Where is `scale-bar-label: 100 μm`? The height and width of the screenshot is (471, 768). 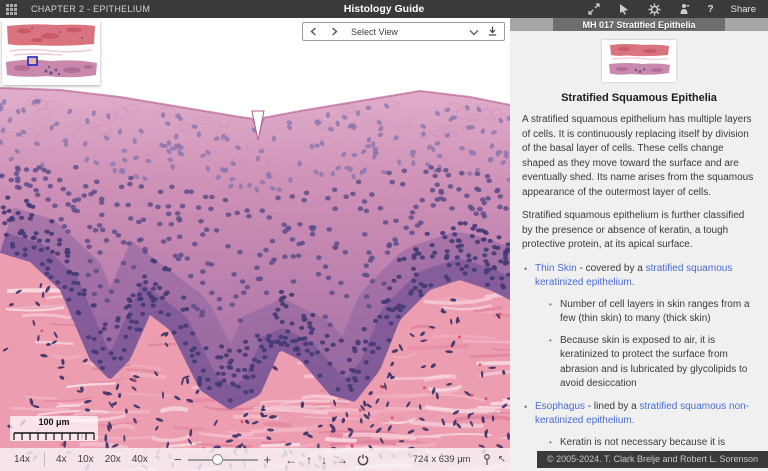 scale-bar-label: 100 μm is located at coordinates (54, 422).